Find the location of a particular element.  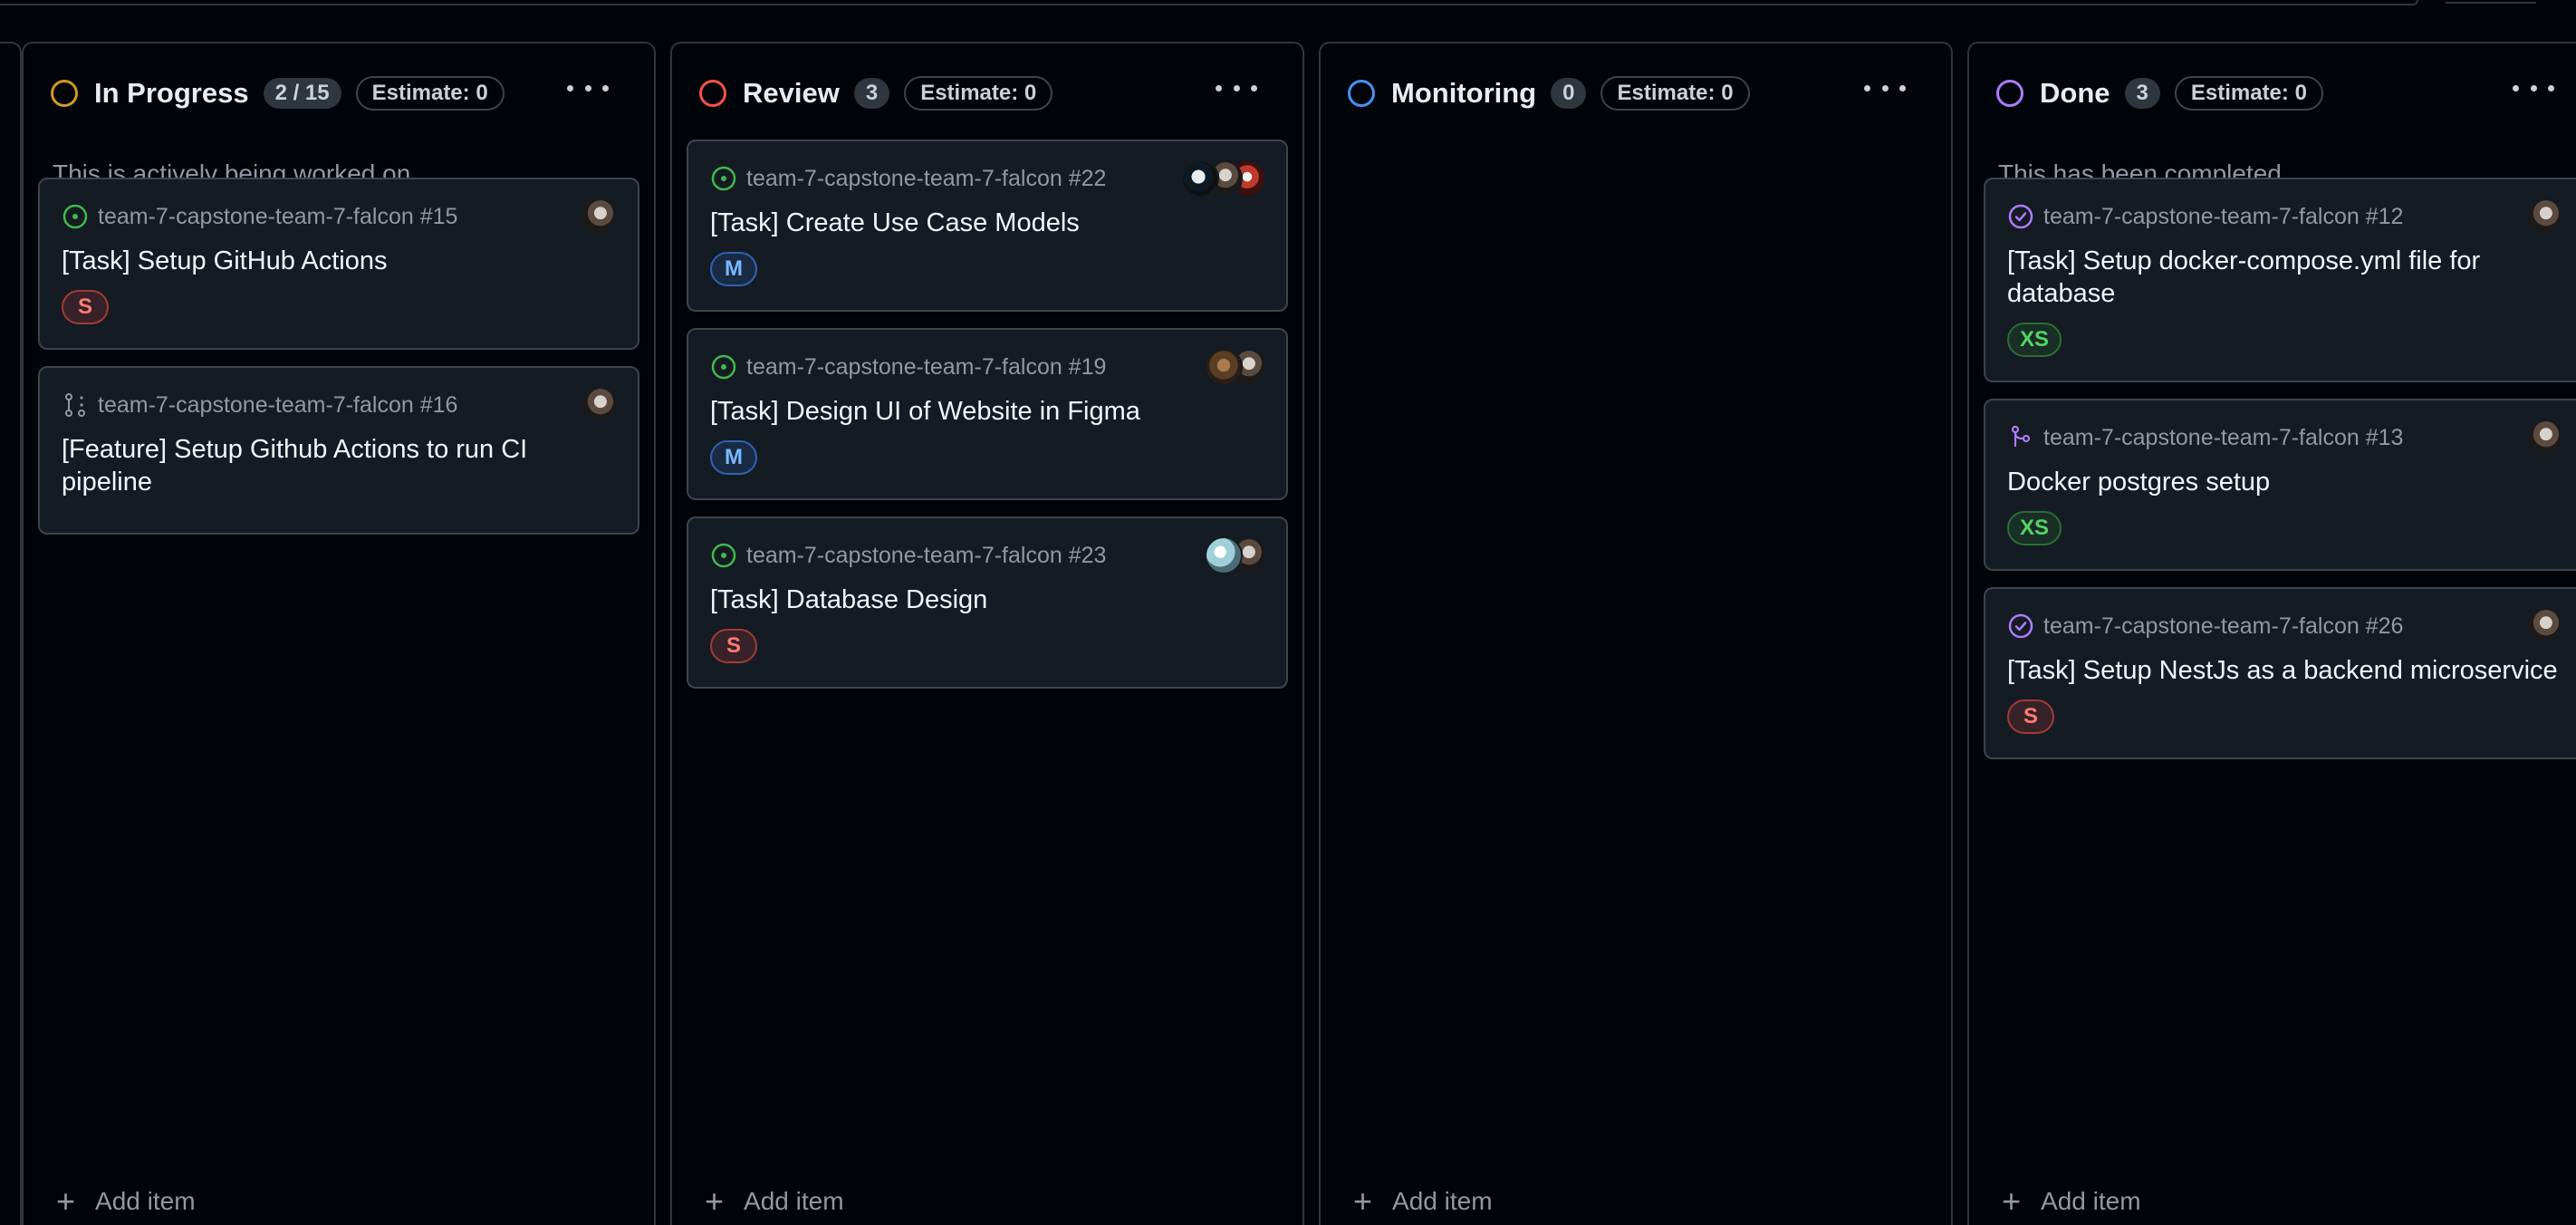

column-title: Monitoring is located at coordinates (1464, 93).